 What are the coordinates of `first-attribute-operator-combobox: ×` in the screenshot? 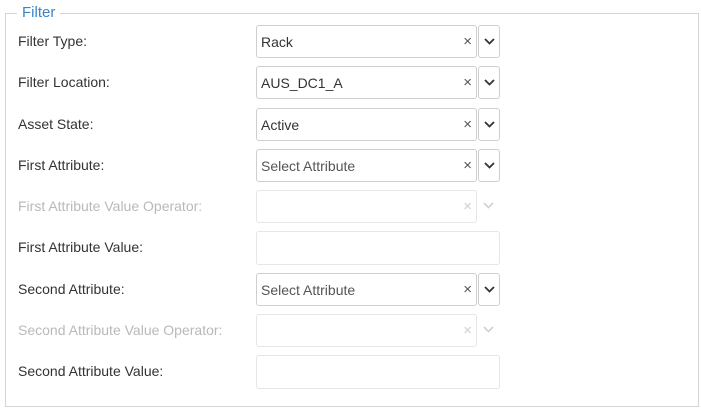 It's located at (366, 206).